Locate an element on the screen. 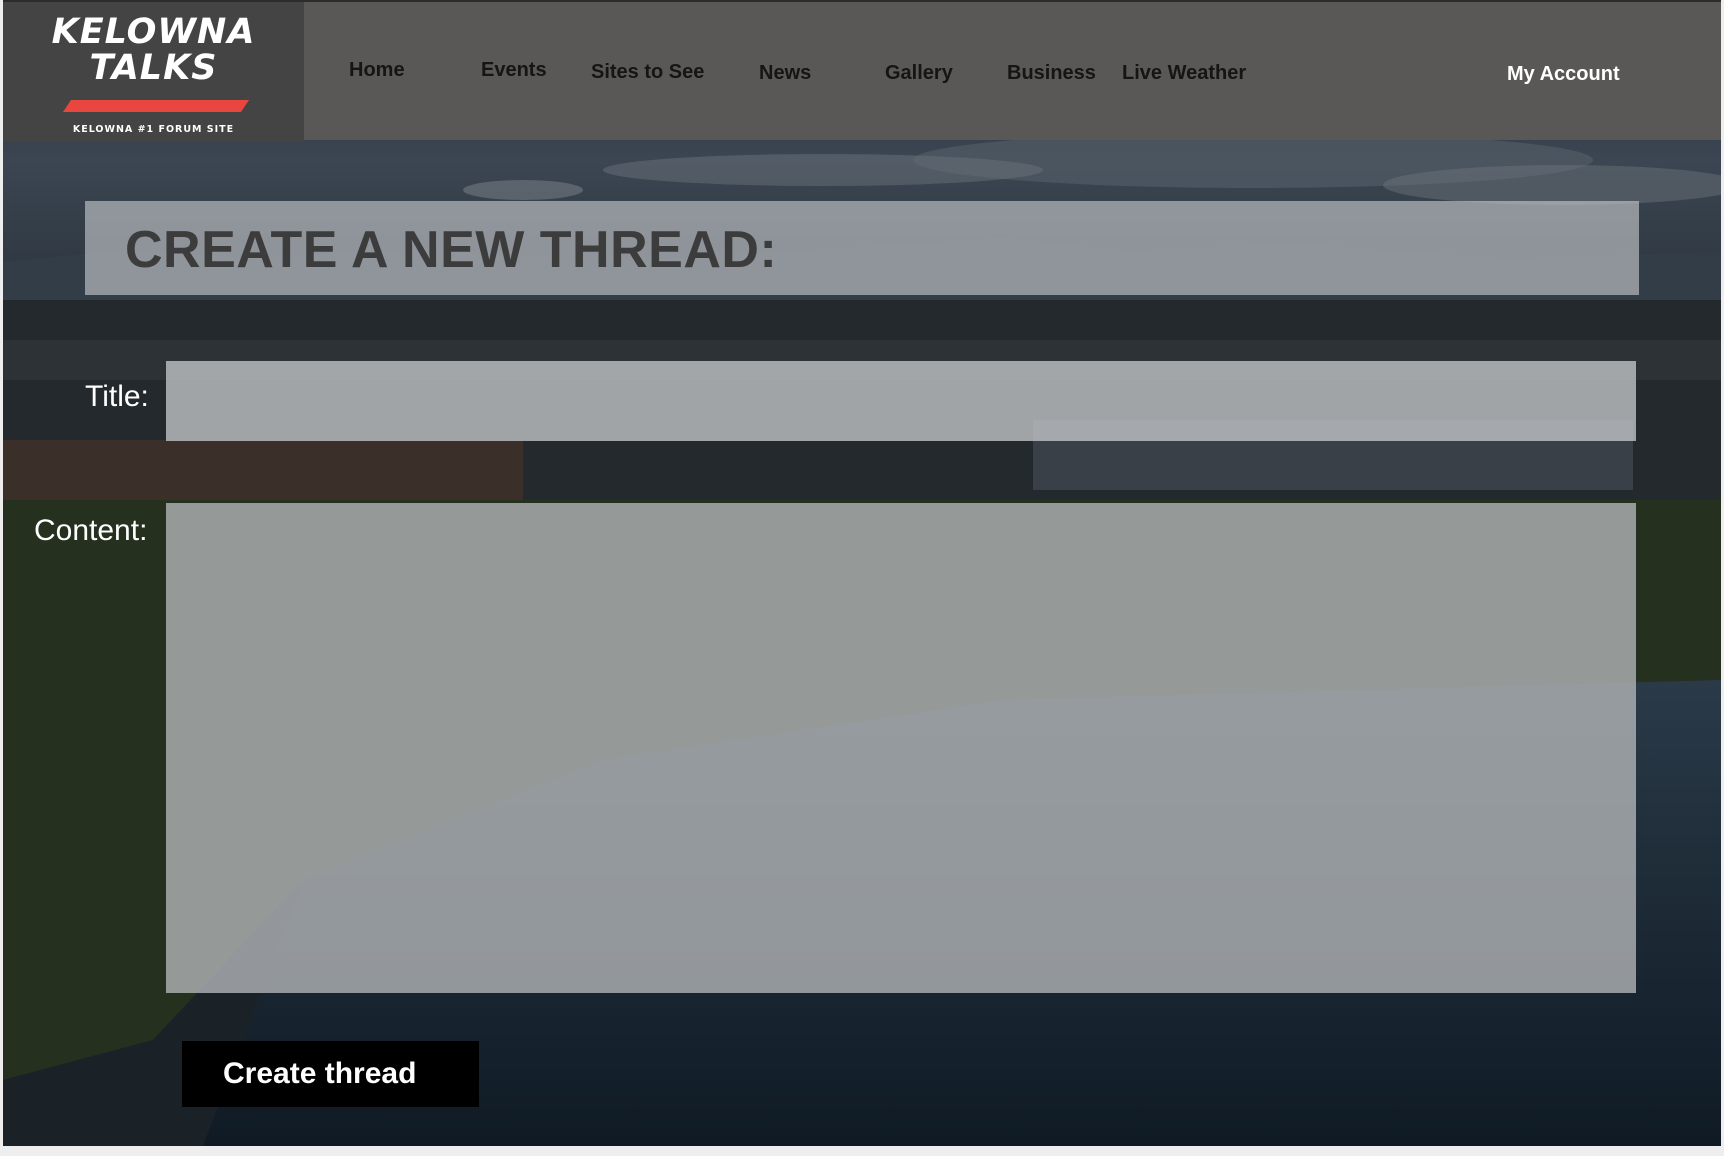 The height and width of the screenshot is (1156, 1724). site-logo: KELOWNA TALKS KELOWNA #1 FORUM SITE is located at coordinates (153, 72).